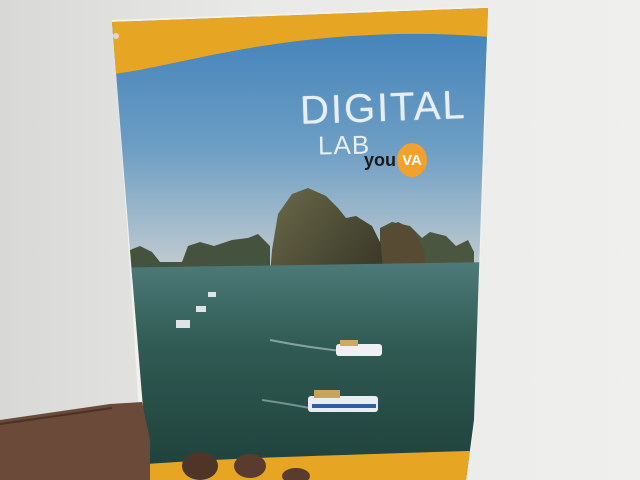  I want to click on hand-left, so click(75, 441).